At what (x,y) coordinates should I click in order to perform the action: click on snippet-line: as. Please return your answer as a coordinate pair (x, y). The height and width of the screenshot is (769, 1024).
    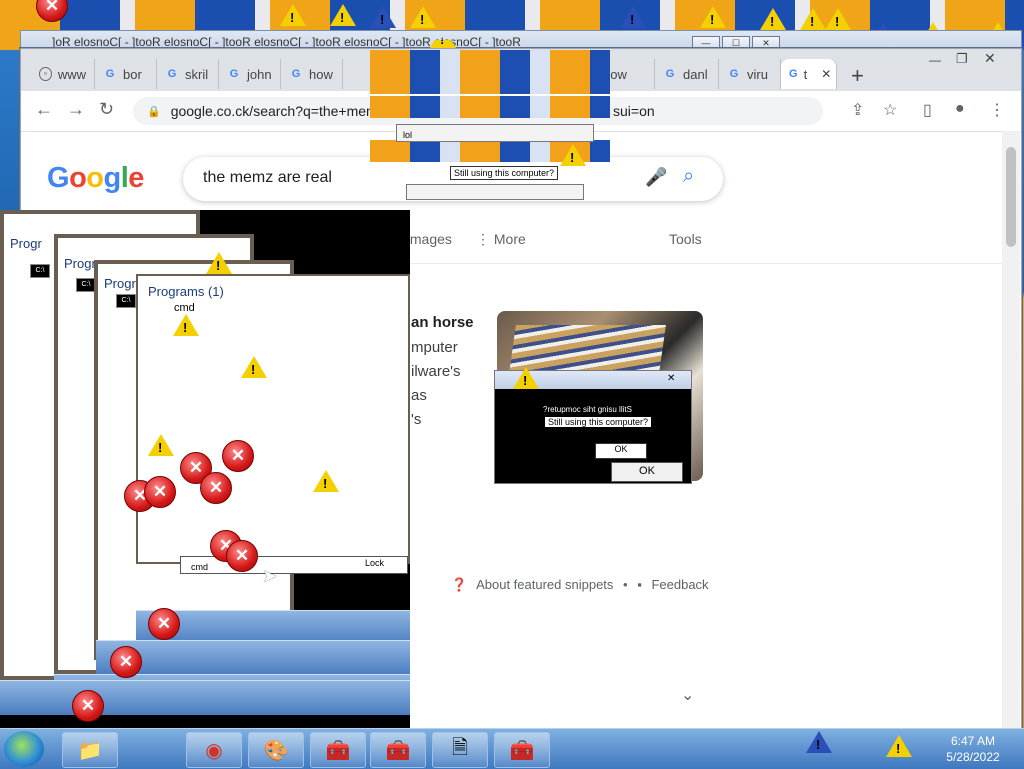
    Looking at the image, I should click on (419, 395).